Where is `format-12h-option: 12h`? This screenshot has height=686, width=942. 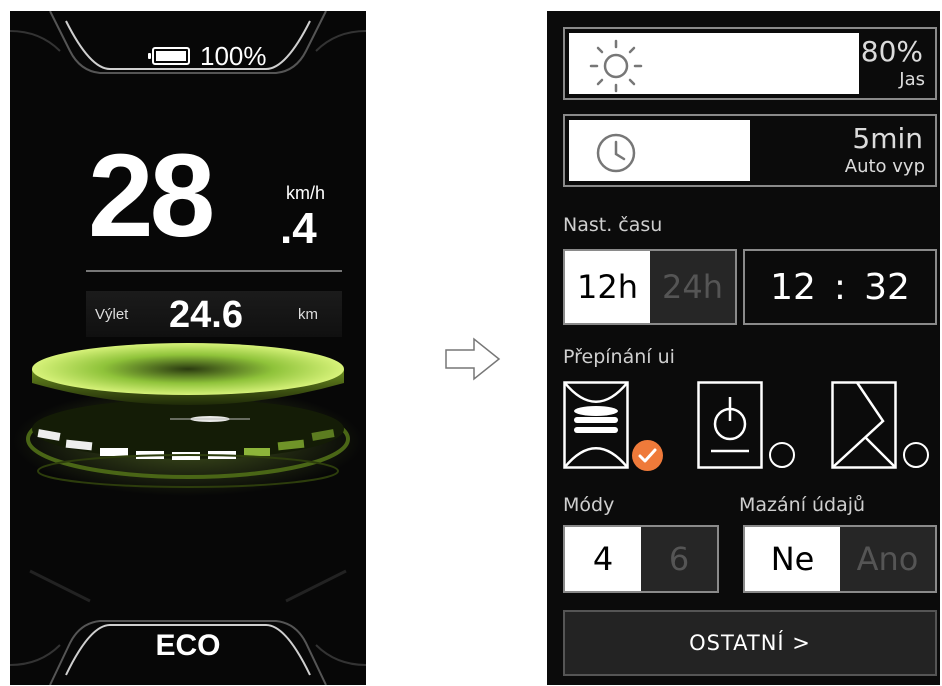 format-12h-option: 12h is located at coordinates (607, 287).